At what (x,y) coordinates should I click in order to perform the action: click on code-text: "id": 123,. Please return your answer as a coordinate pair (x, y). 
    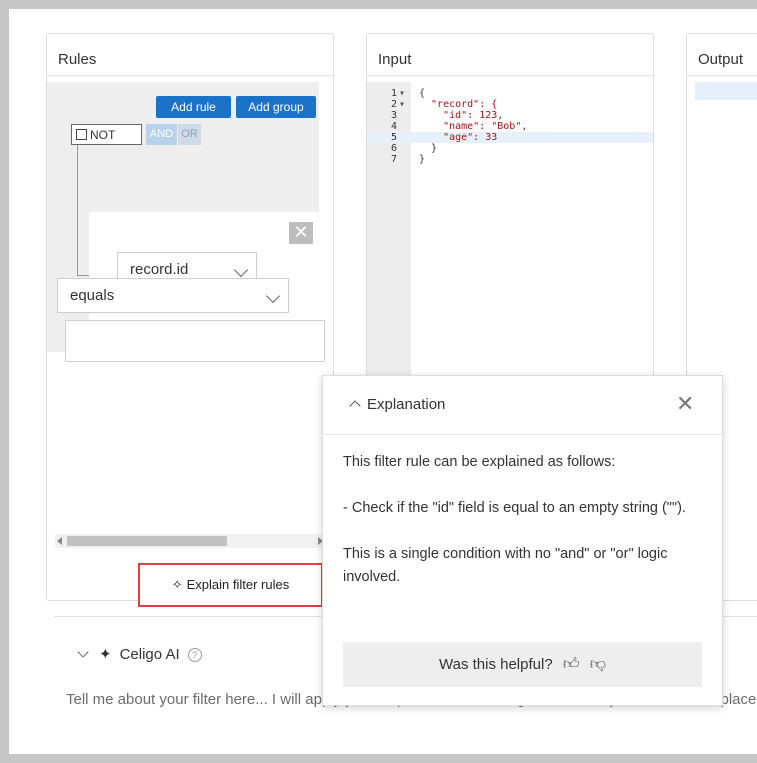
    Looking at the image, I should click on (461, 115).